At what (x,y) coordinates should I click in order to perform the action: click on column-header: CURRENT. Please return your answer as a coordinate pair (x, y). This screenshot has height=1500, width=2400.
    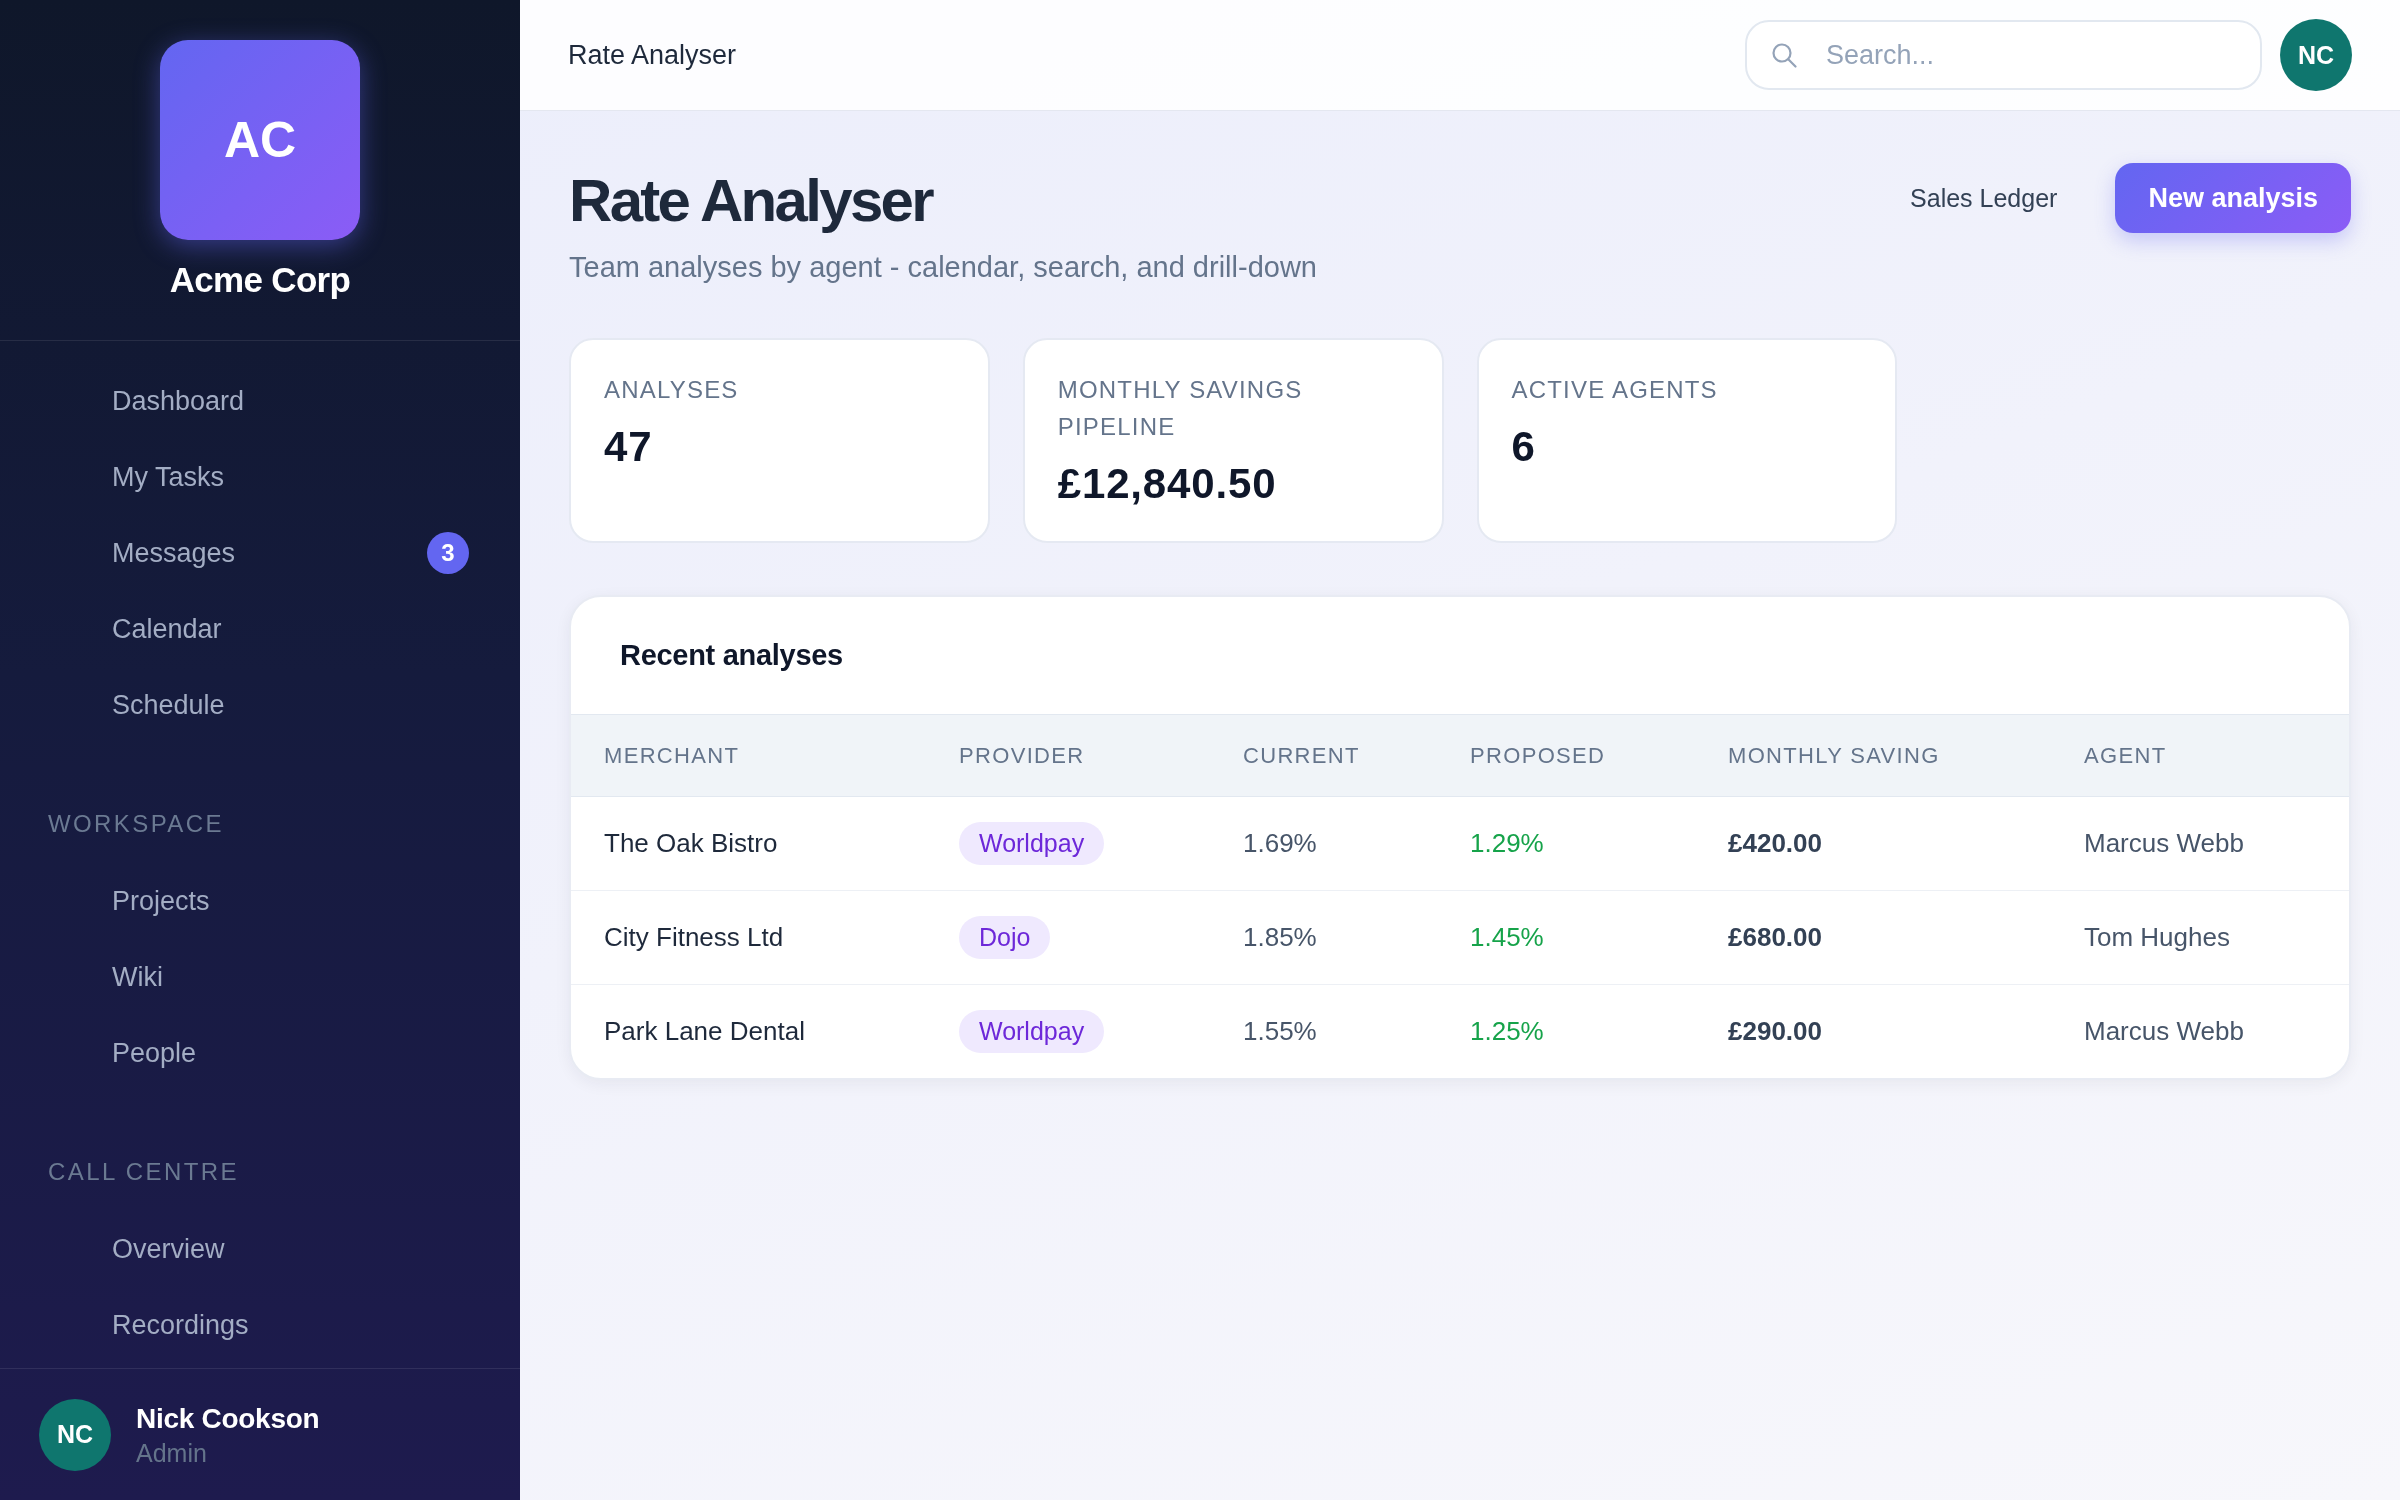
    Looking at the image, I should click on (1301, 755).